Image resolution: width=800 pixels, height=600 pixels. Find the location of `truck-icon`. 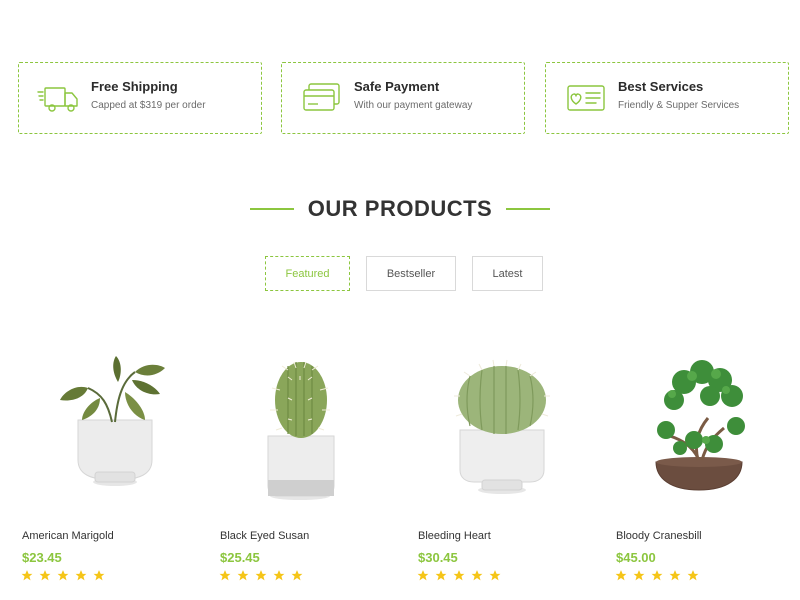

truck-icon is located at coordinates (57, 99).